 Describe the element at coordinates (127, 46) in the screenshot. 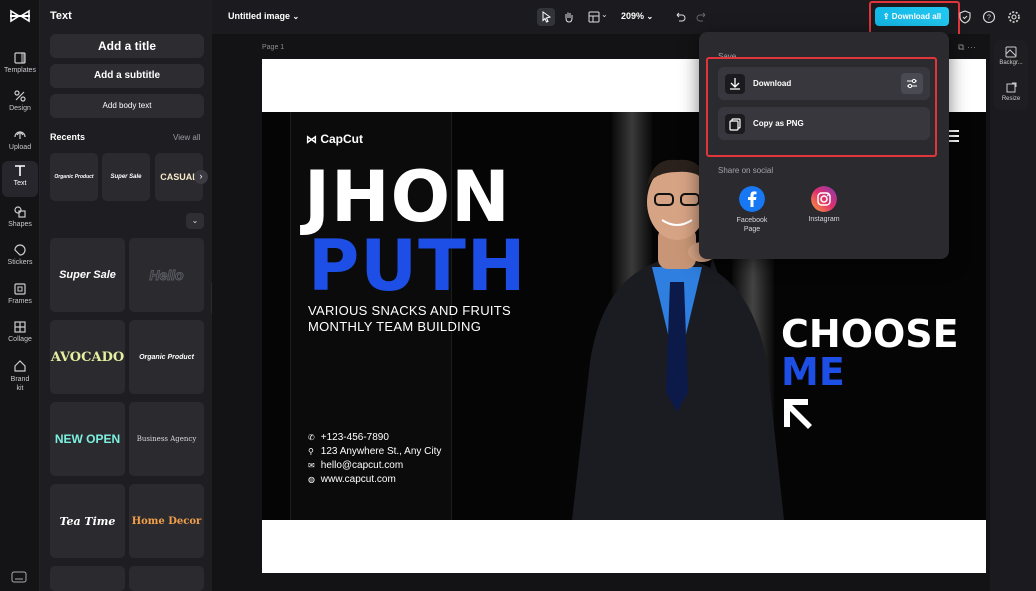

I see `add-title-button: Add a title` at that location.